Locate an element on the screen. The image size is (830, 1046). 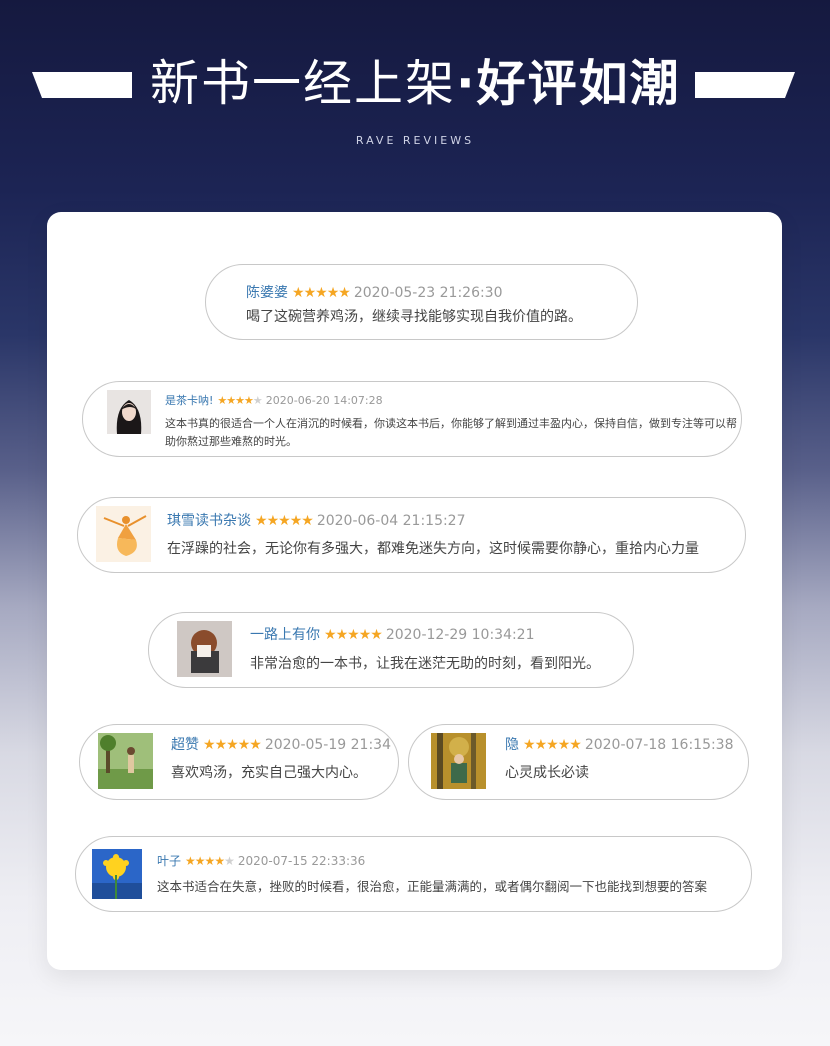
reviewer-name: 超赞 is located at coordinates (185, 745).